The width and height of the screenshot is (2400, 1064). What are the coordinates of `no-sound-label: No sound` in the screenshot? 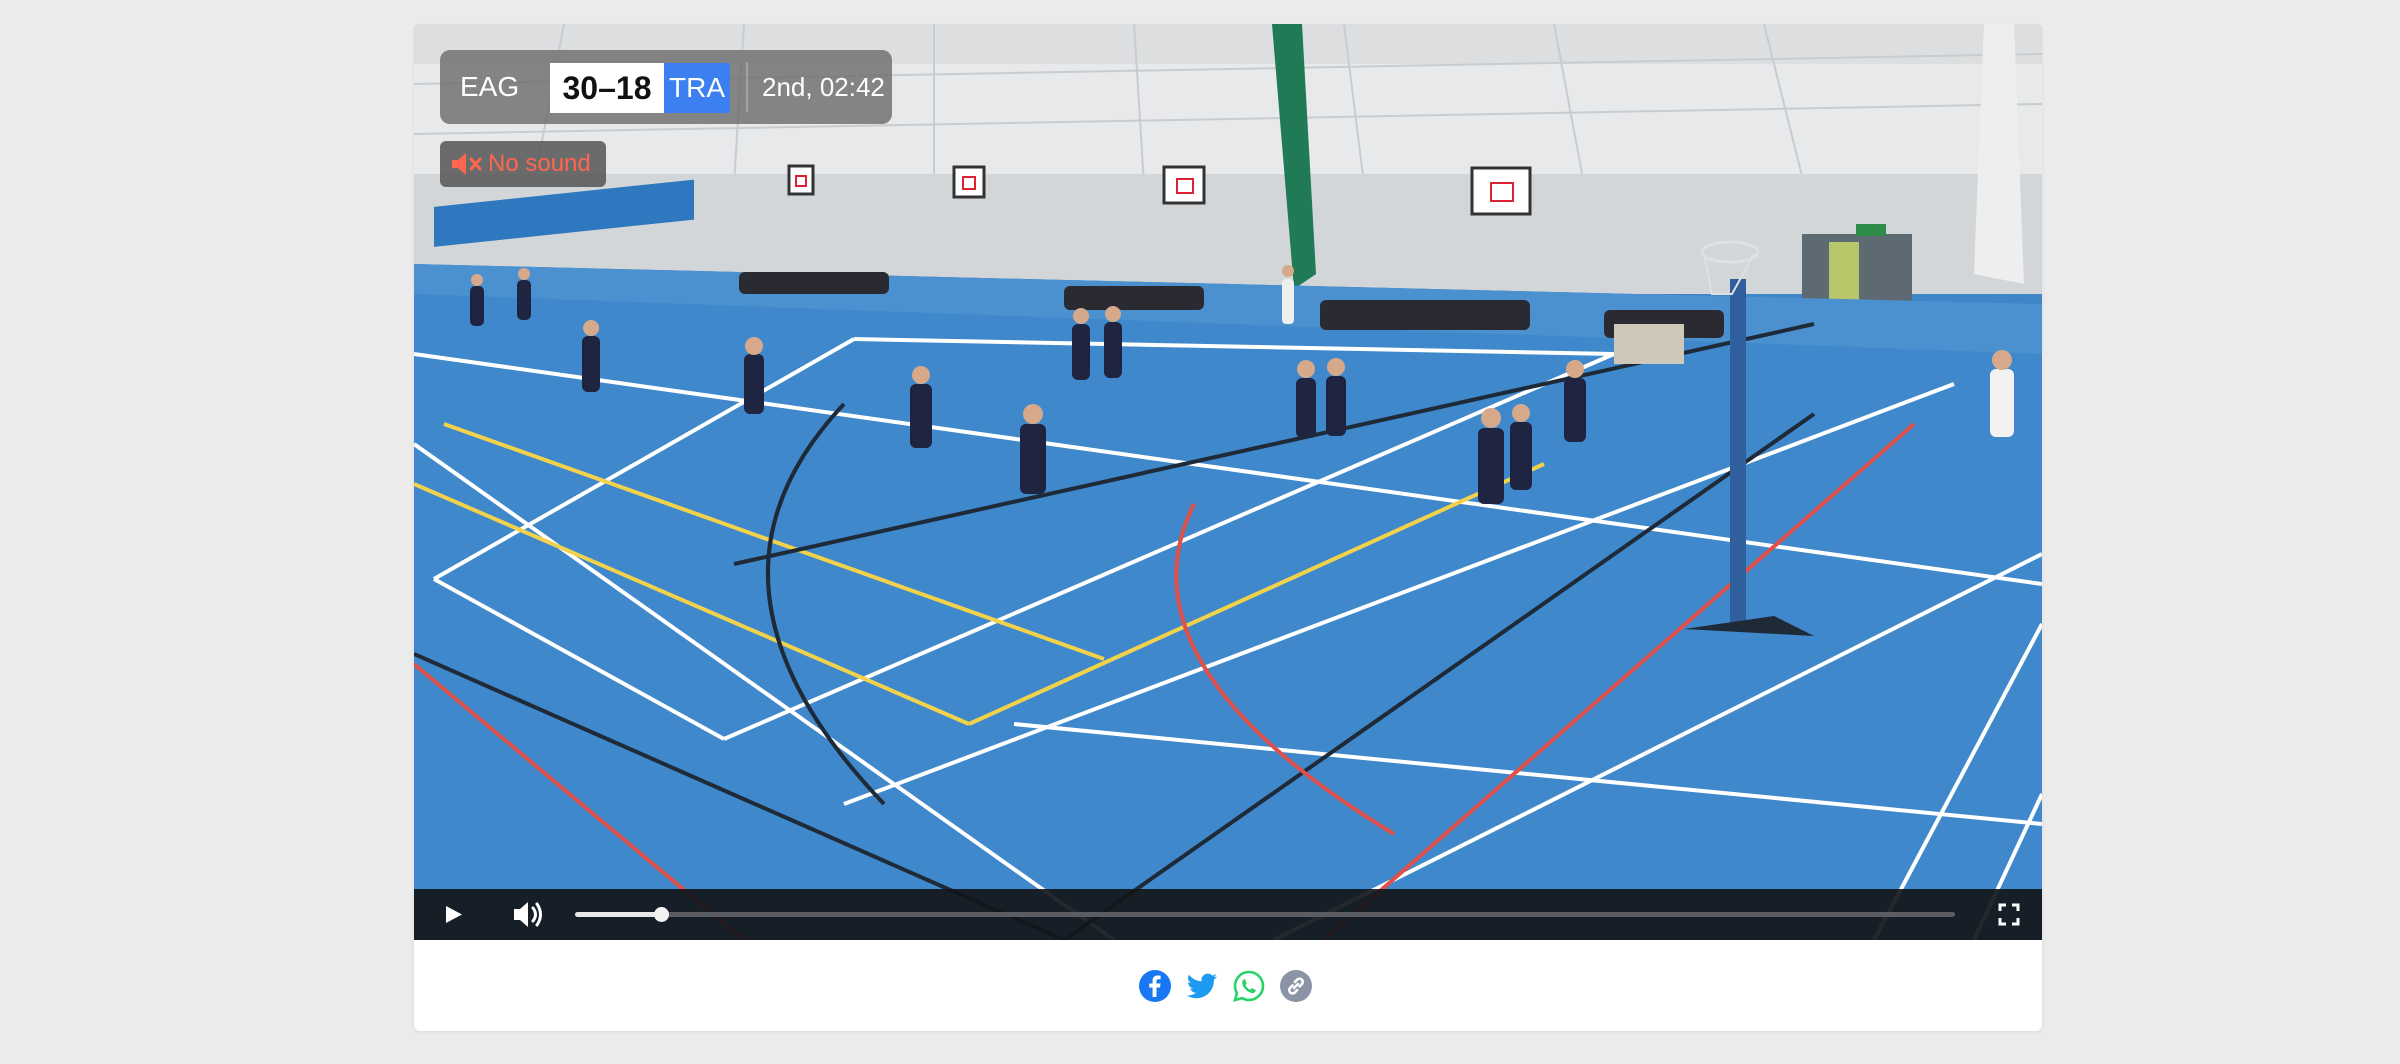 It's located at (539, 163).